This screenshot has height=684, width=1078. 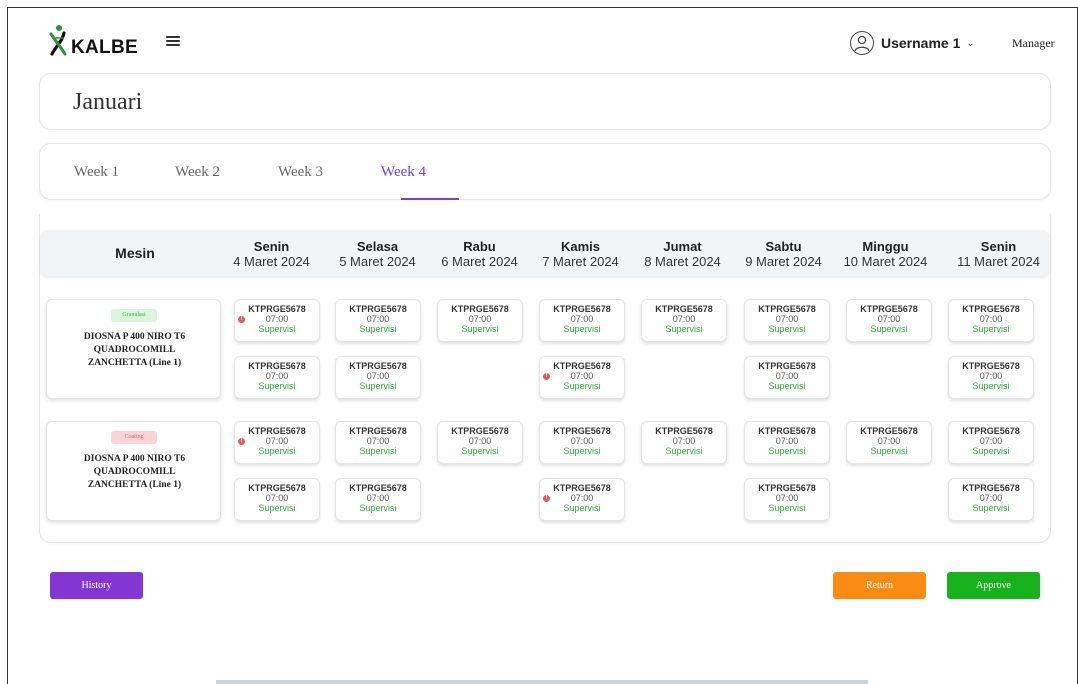 What do you see at coordinates (134, 437) in the screenshot?
I see `process-badge: Coating` at bounding box center [134, 437].